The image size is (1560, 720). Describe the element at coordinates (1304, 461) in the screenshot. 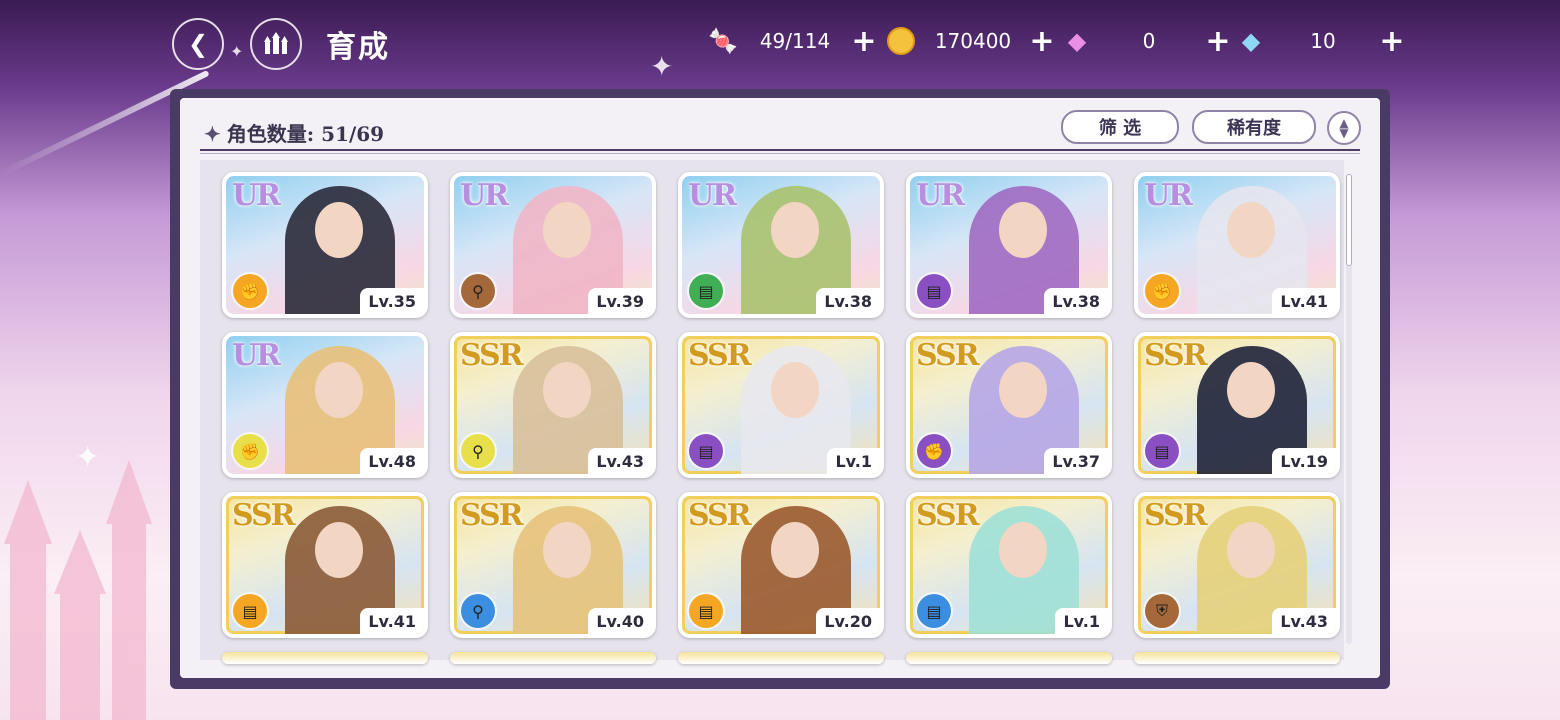

I see `level-label: Lv.19` at that location.